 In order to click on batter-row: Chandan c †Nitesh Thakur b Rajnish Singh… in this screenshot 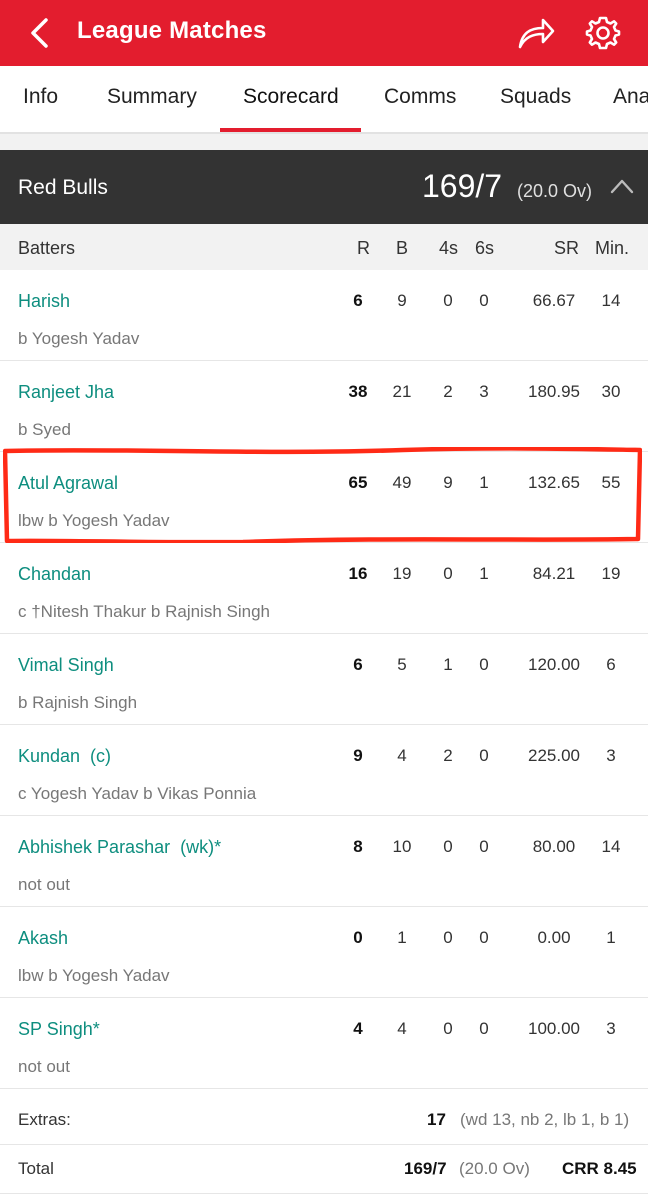, I will do `click(324, 588)`.